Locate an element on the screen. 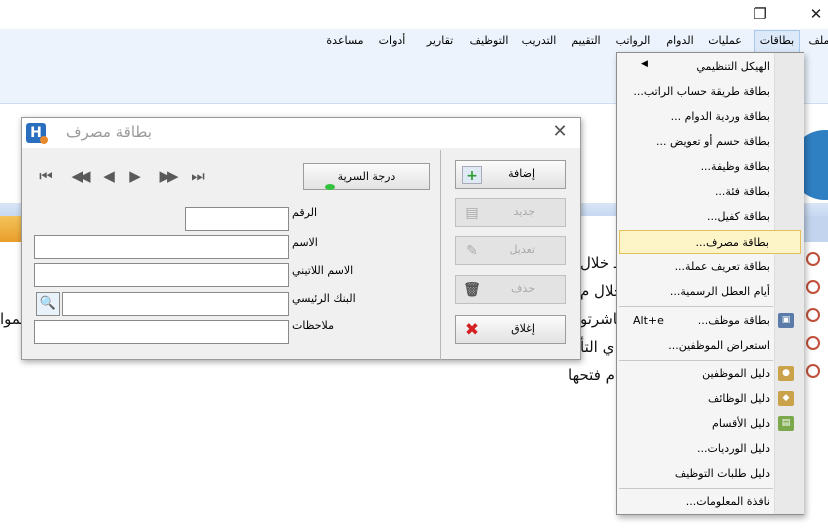 This screenshot has height=531, width=828. delete-label: حذف is located at coordinates (523, 288).